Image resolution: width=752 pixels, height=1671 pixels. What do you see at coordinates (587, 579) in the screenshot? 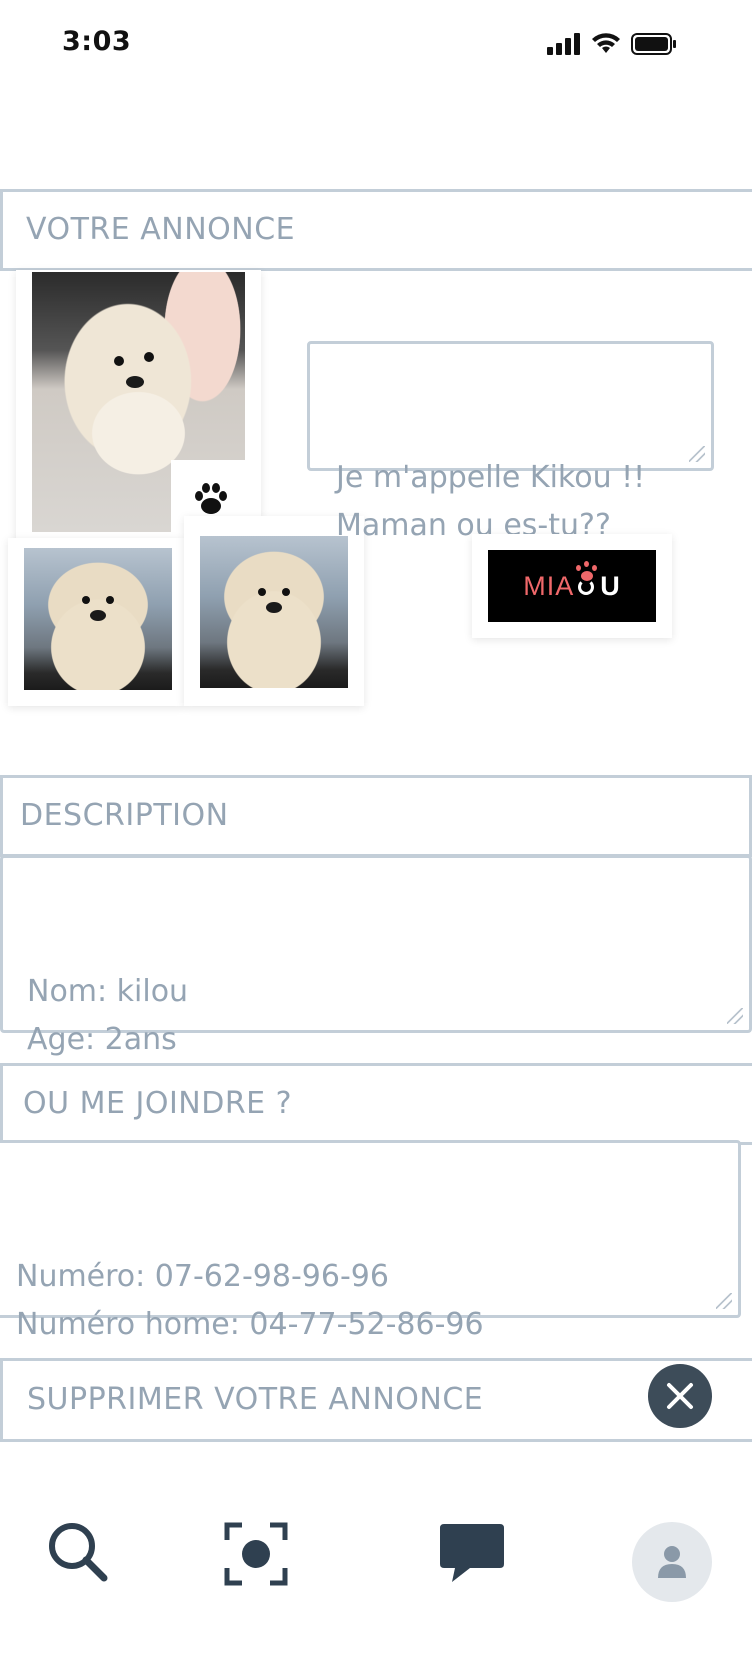
I see `logo-paw-o` at bounding box center [587, 579].